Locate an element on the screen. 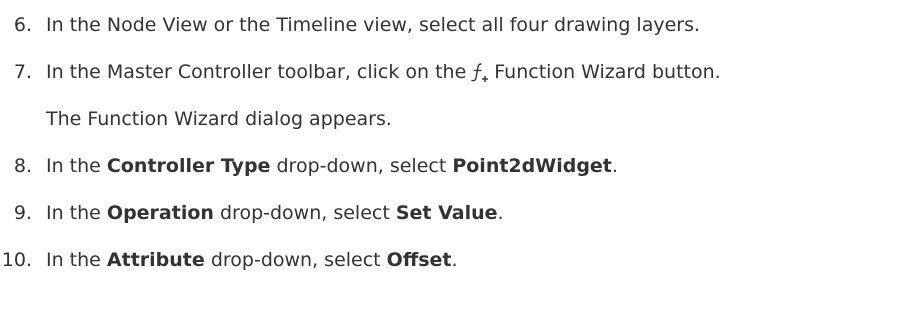 The image size is (917, 333). point2dwidget-value: Point2dWidget is located at coordinates (532, 166).